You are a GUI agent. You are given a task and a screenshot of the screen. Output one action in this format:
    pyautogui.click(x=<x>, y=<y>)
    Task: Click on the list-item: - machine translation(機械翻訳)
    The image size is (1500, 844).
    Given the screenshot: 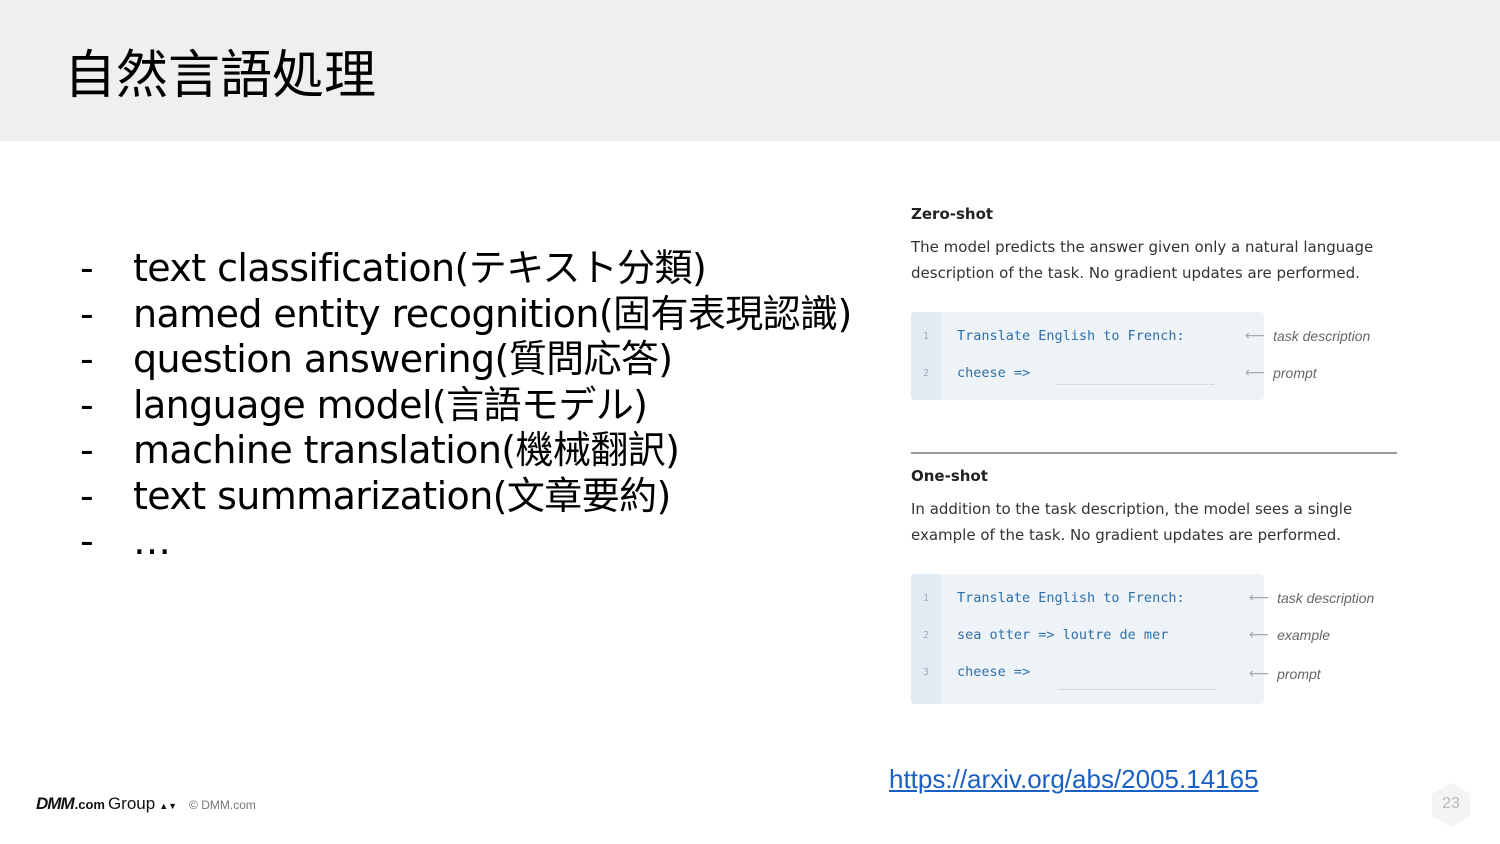 What is the action you would take?
    pyautogui.click(x=466, y=451)
    